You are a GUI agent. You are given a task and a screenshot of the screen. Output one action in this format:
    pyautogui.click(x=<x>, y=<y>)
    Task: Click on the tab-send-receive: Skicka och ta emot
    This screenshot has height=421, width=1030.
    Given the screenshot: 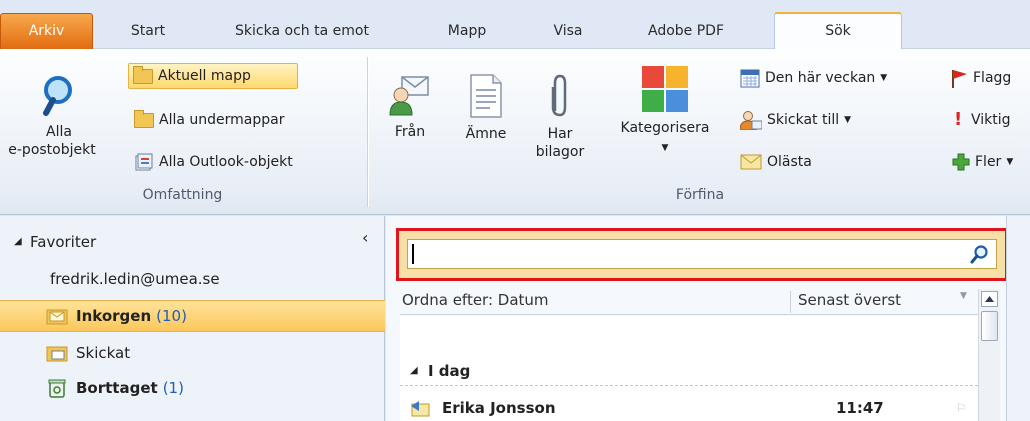 What is the action you would take?
    pyautogui.click(x=302, y=31)
    